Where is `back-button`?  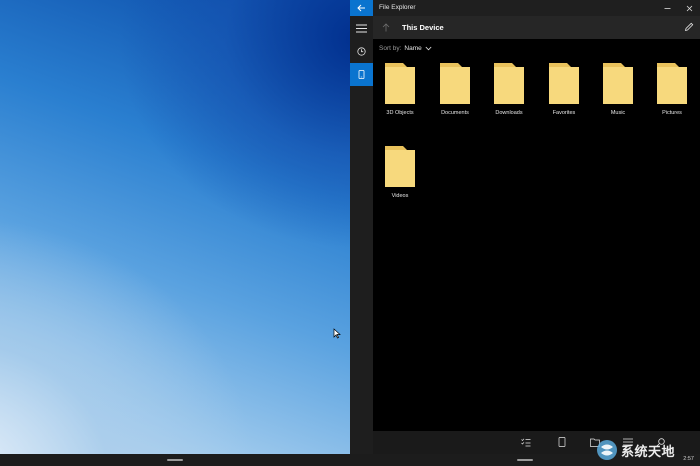 back-button is located at coordinates (361, 8).